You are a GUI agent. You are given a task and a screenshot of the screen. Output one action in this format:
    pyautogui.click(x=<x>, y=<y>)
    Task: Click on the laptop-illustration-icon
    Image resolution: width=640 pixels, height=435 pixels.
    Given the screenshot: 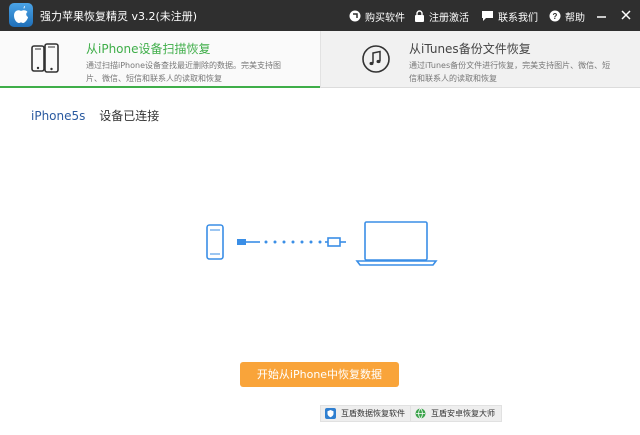 What is the action you would take?
    pyautogui.click(x=396, y=243)
    